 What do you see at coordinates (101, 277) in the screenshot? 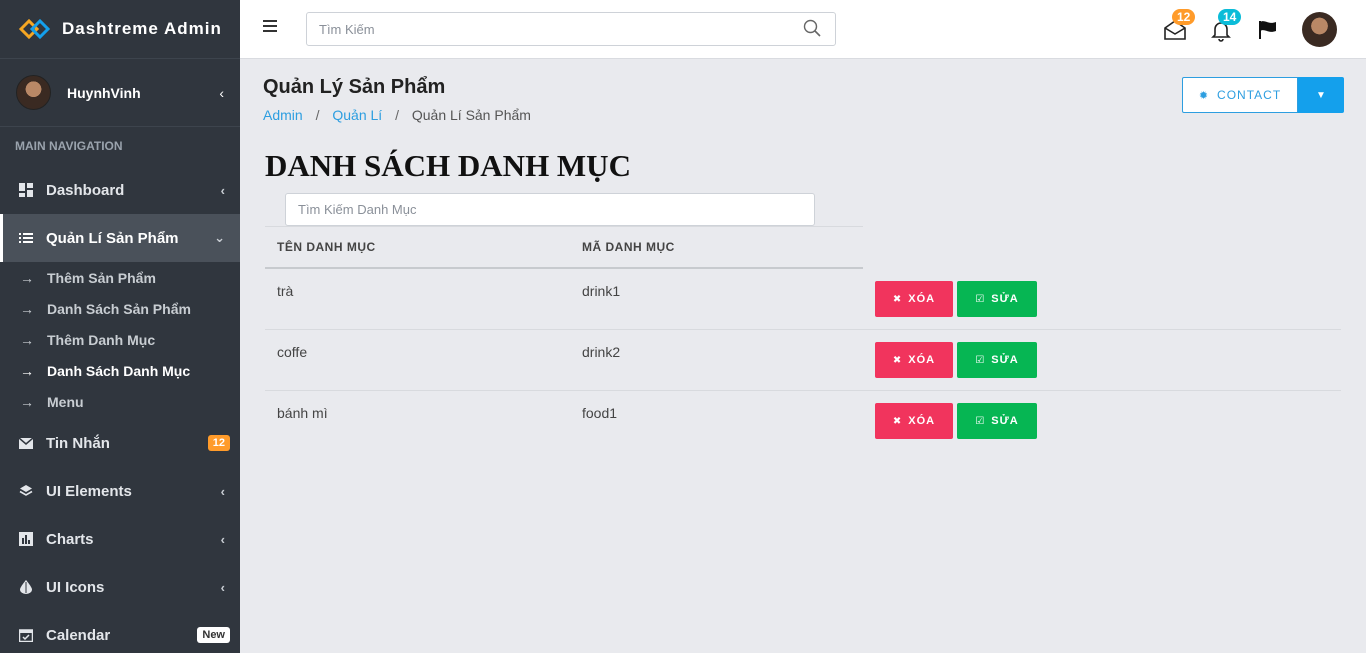
I see `sidebar-subitem-label: Thêm Sản Phẩm` at bounding box center [101, 277].